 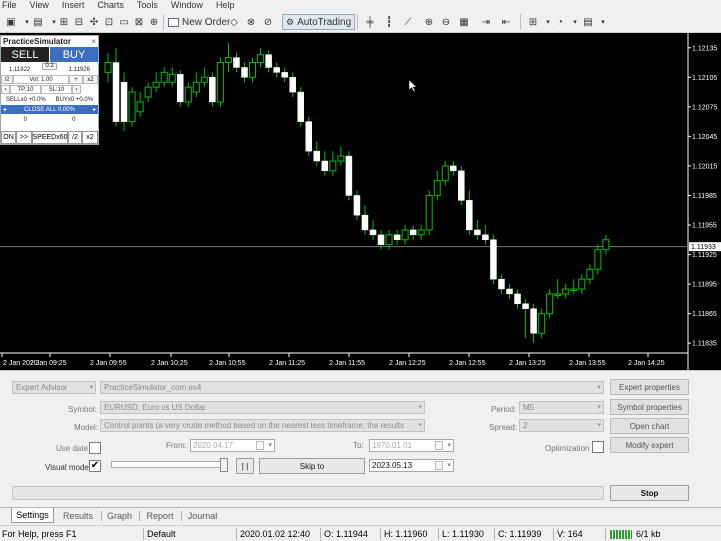 I want to click on symbol-properties-button: Symbol properties, so click(x=649, y=407).